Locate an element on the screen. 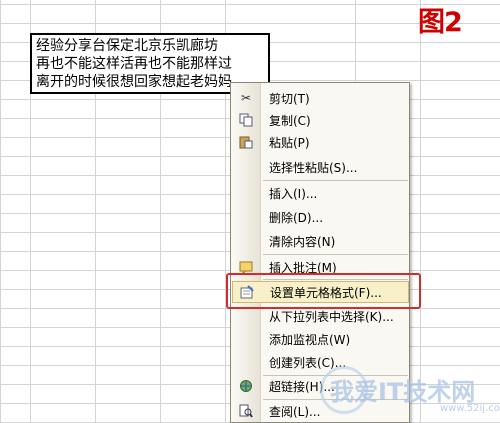  menu-item-clear-contents: 清除内容(N) is located at coordinates (320, 241).